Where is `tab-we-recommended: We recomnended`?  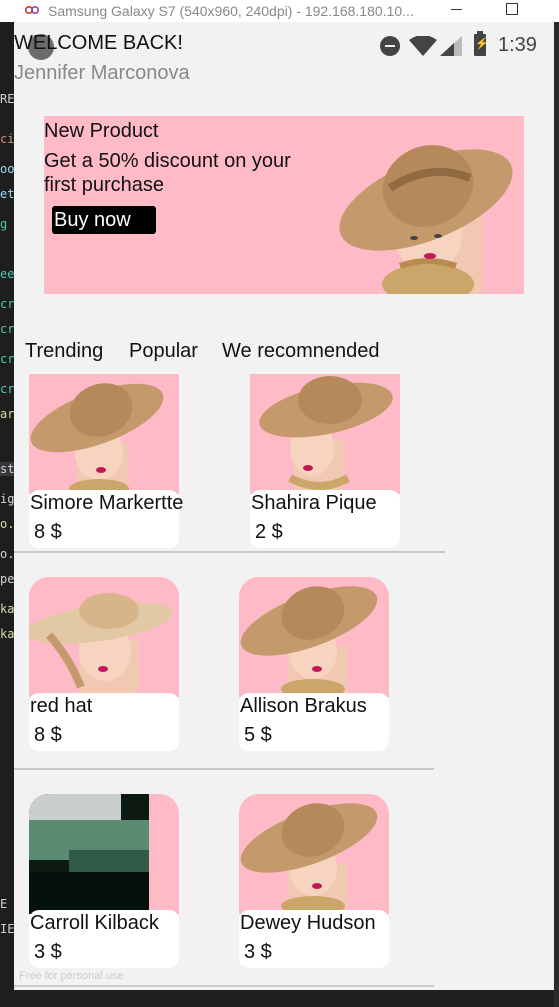 tab-we-recommended: We recomnended is located at coordinates (301, 351).